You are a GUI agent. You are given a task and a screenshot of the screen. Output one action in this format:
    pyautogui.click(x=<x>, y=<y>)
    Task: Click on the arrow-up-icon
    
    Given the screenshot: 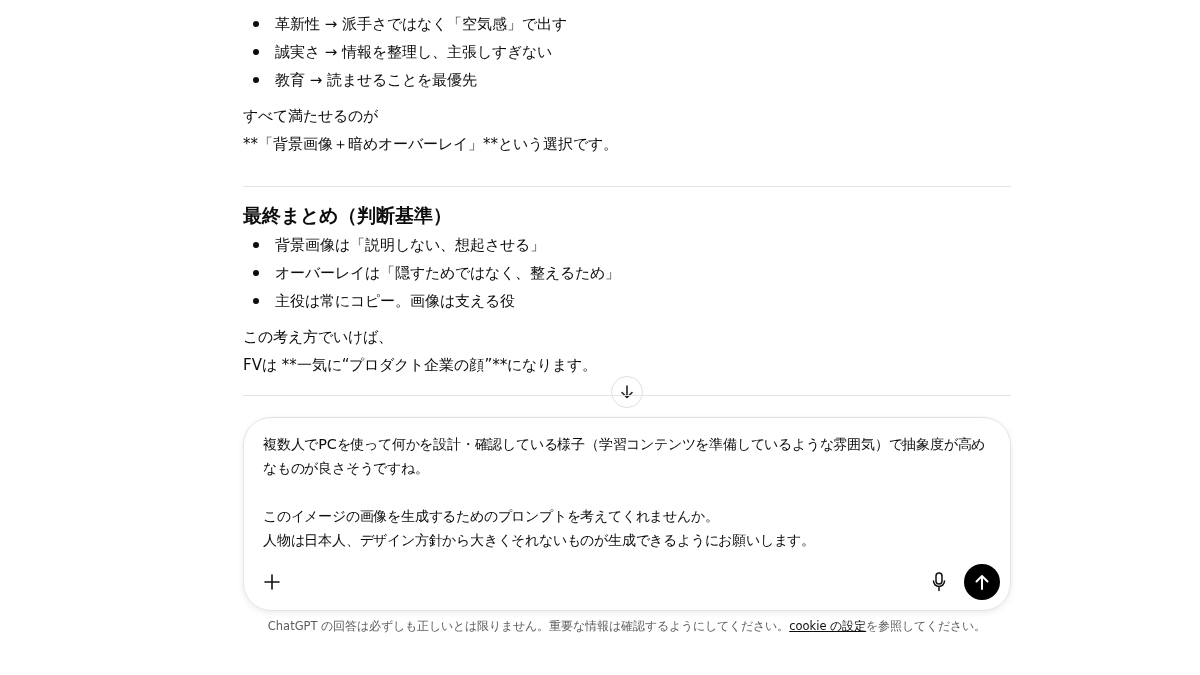 What is the action you would take?
    pyautogui.click(x=982, y=582)
    